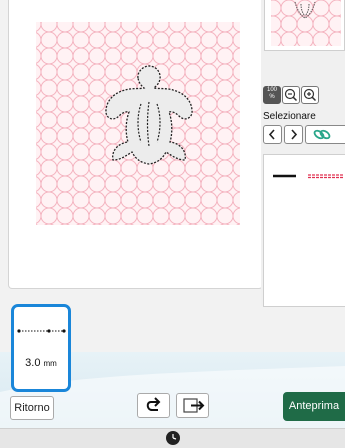 The height and width of the screenshot is (448, 345). I want to click on stitch-length-card: 3.0 mm, so click(41, 348).